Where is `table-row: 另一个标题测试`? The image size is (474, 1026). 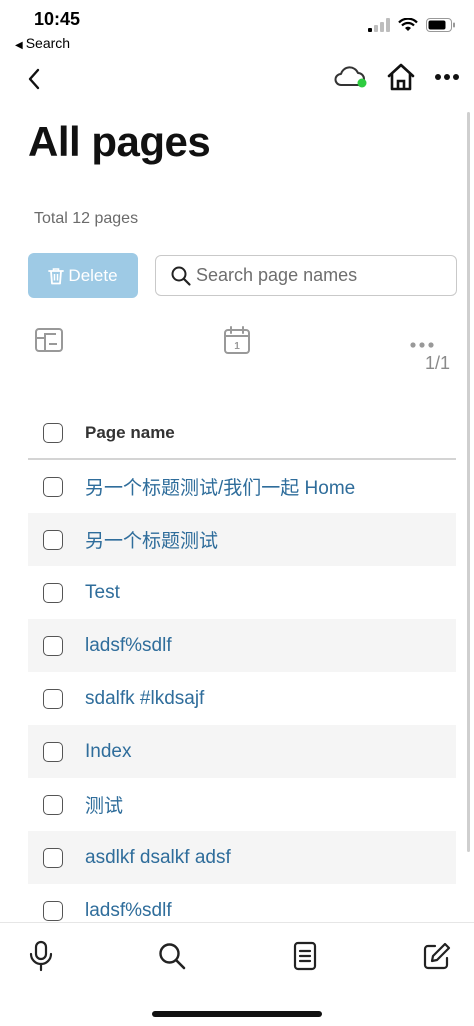
table-row: 另一个标题测试 is located at coordinates (242, 539).